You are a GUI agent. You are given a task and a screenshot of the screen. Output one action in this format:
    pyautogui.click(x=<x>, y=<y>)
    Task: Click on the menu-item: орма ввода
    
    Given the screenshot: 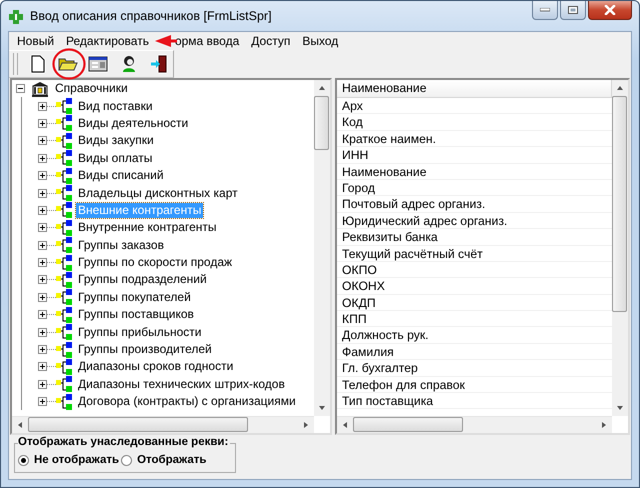 What is the action you would take?
    pyautogui.click(x=210, y=41)
    